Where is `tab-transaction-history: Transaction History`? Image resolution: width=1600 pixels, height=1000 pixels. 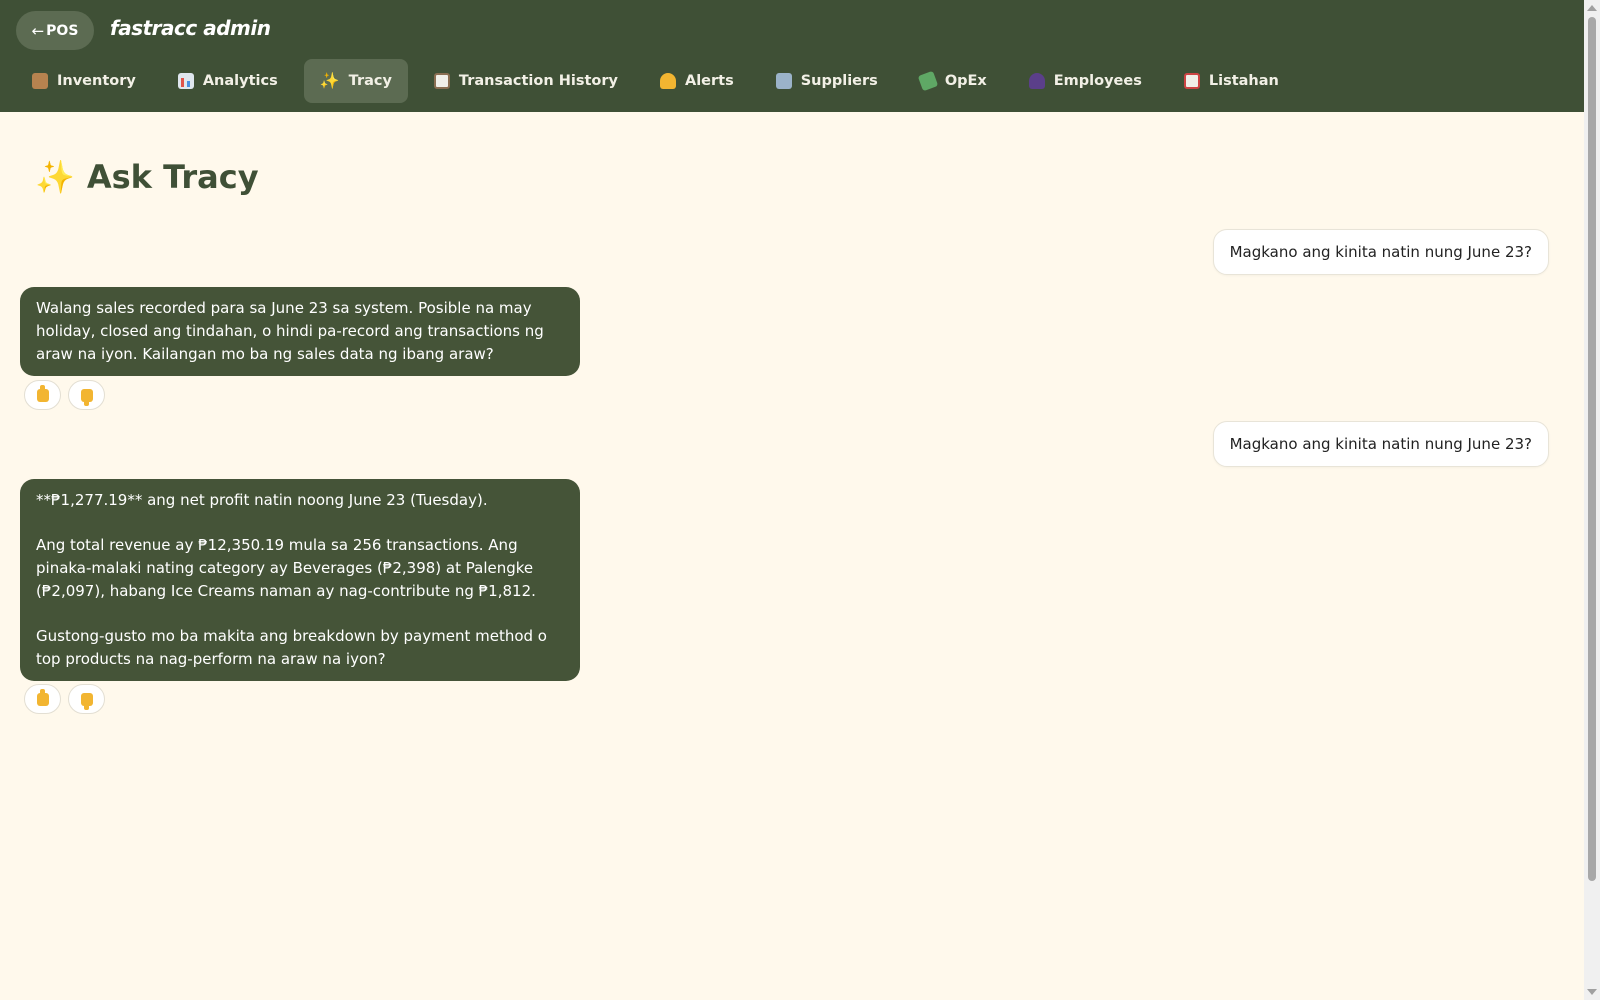
tab-transaction-history: Transaction History is located at coordinates (526, 81).